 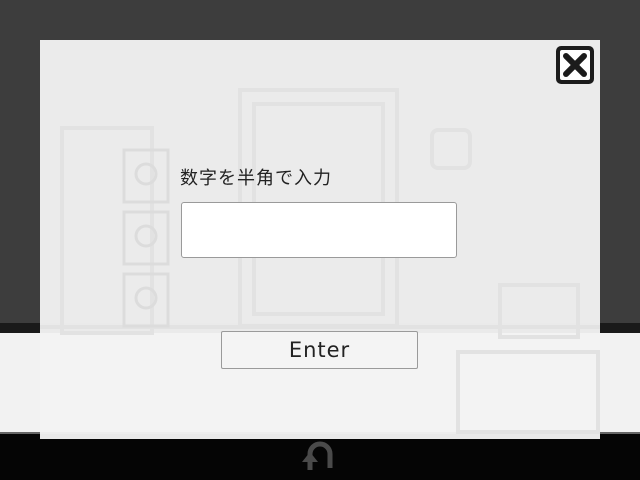 I want to click on back-arrow-icon, so click(x=320, y=456).